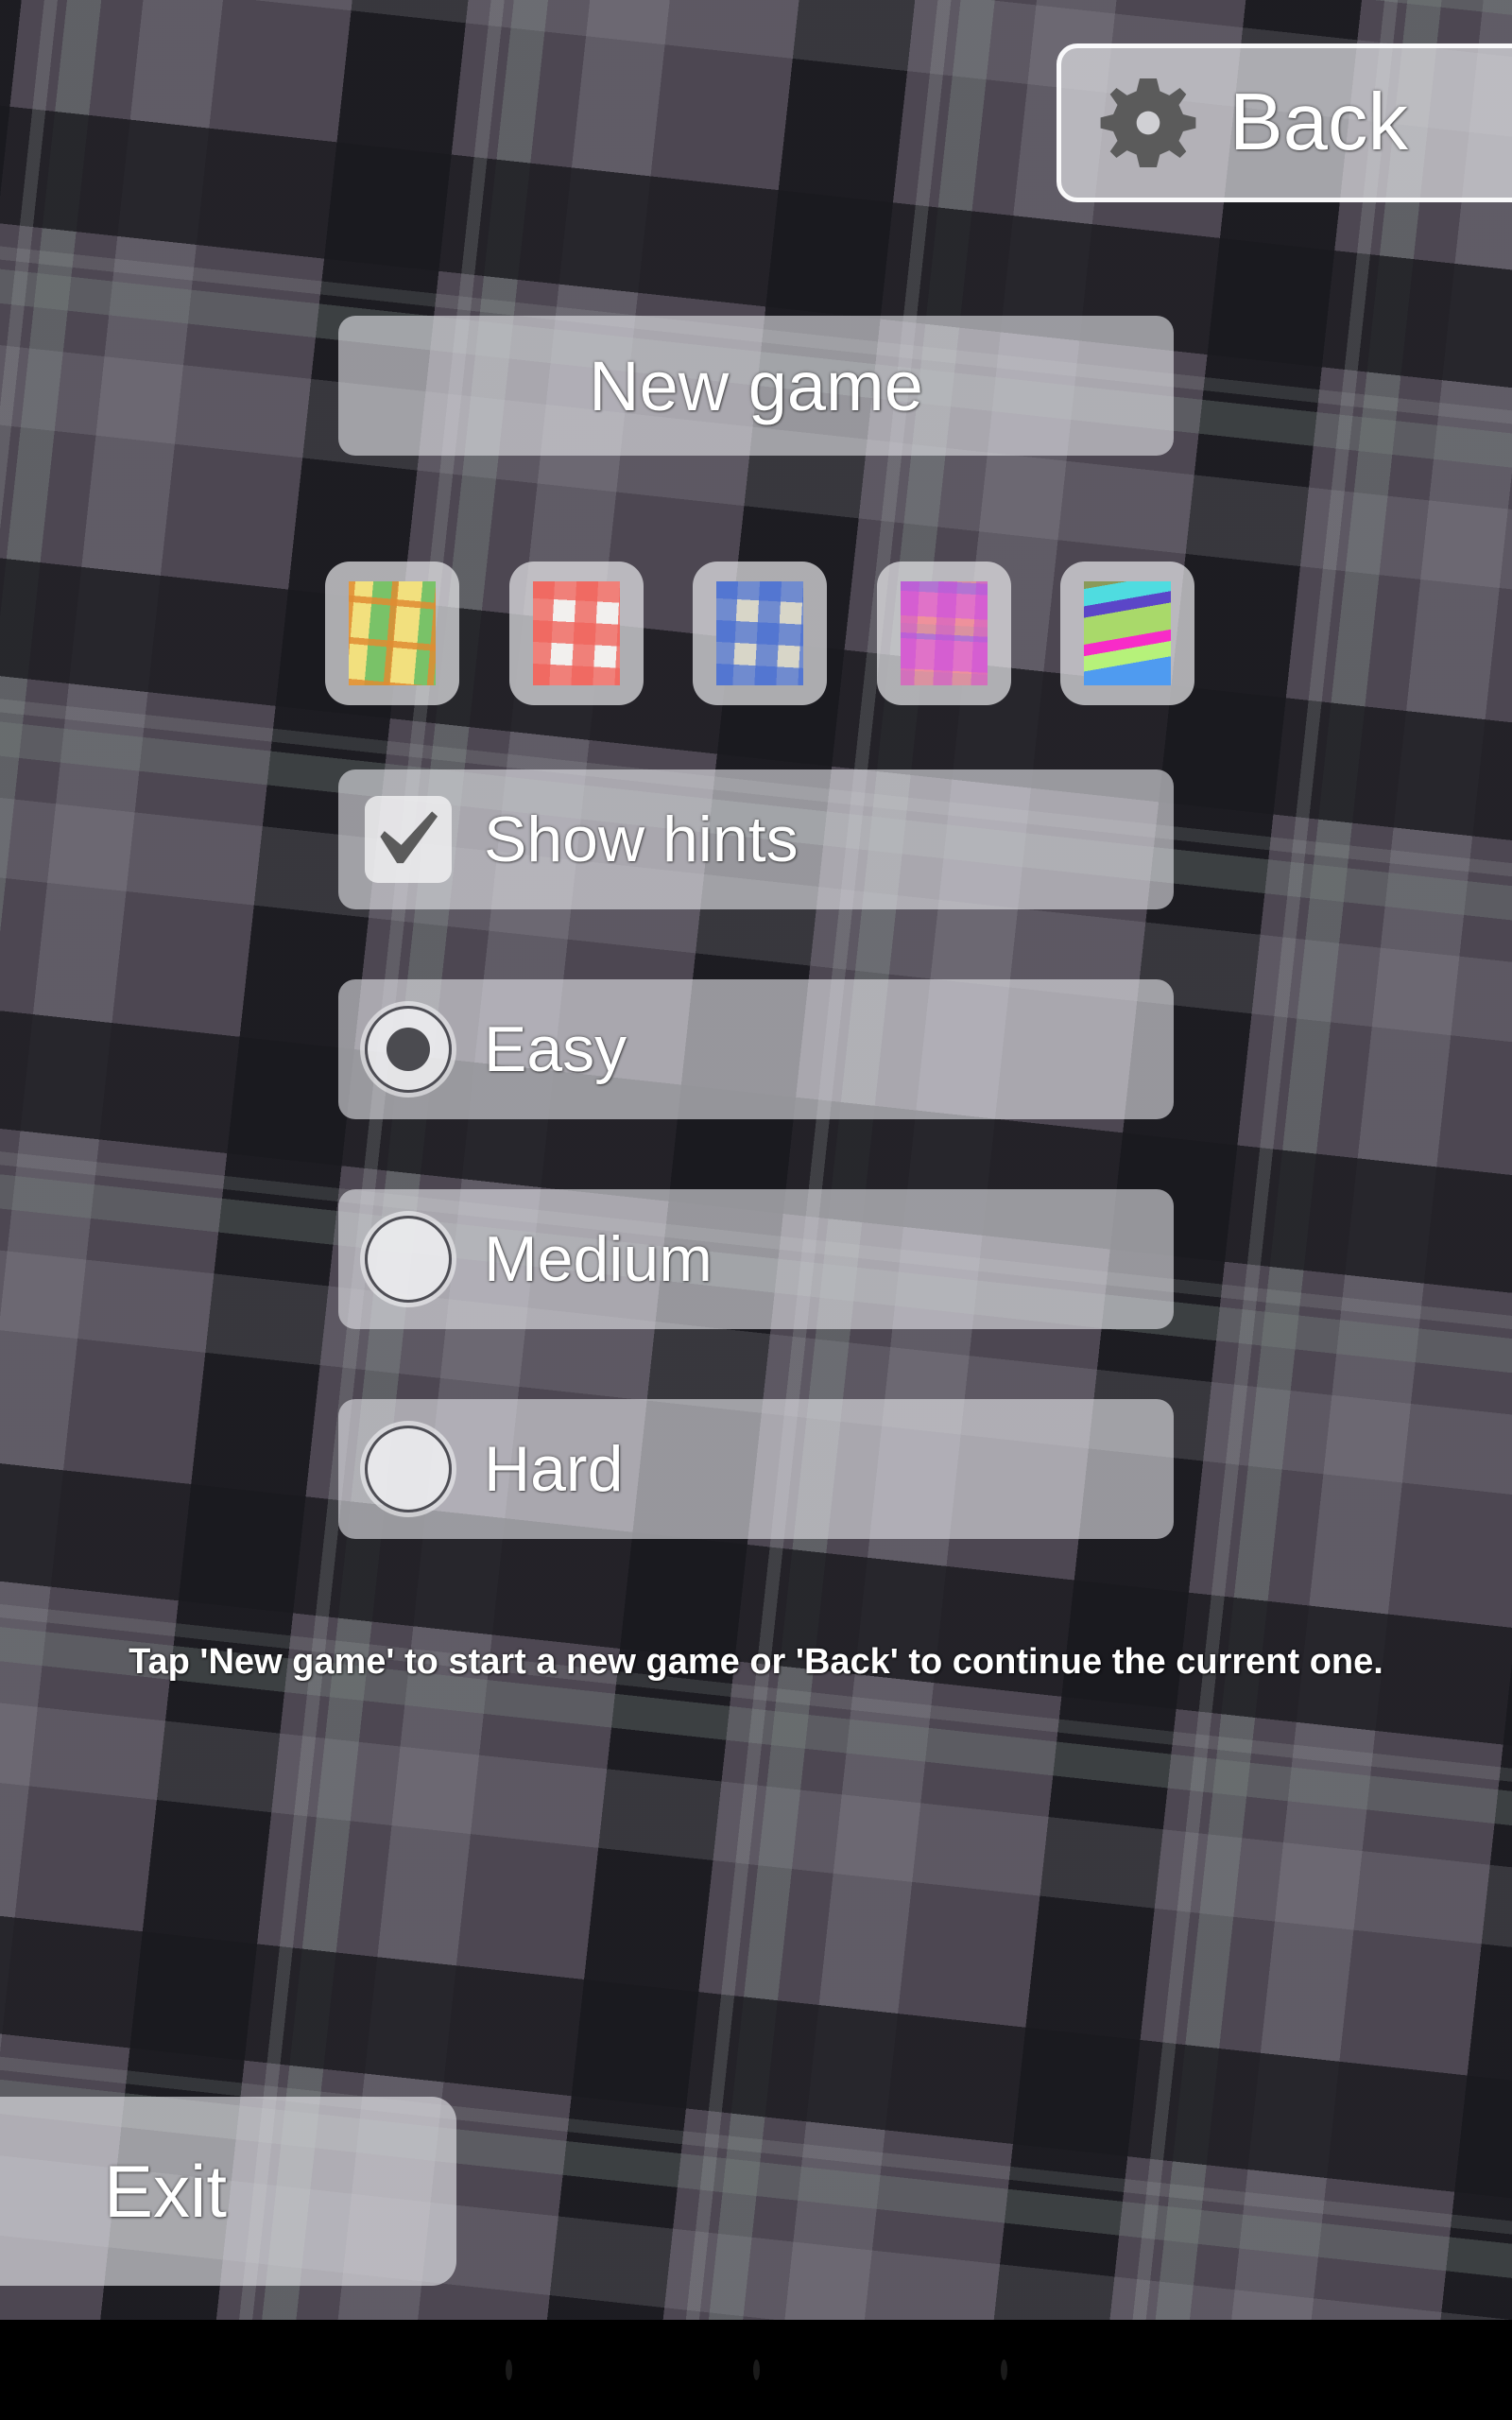 The width and height of the screenshot is (1512, 2420). I want to click on radio-hard, so click(408, 1469).